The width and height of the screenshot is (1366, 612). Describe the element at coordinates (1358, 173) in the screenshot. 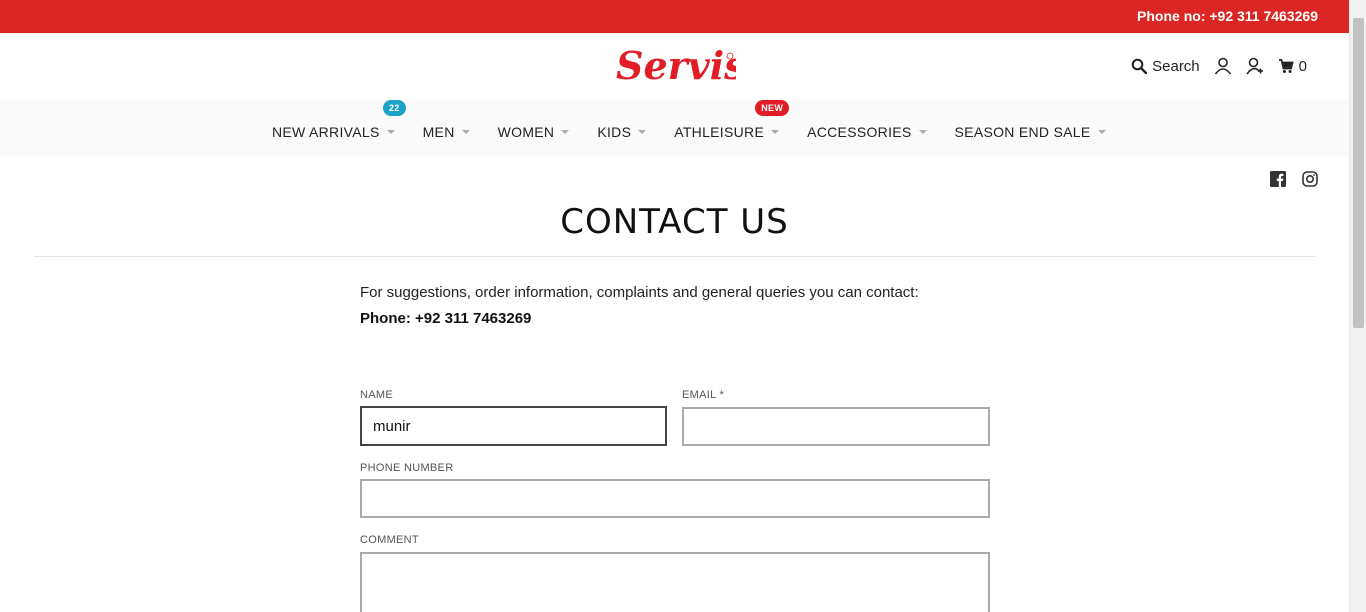

I see `scrollbar-thumb` at that location.